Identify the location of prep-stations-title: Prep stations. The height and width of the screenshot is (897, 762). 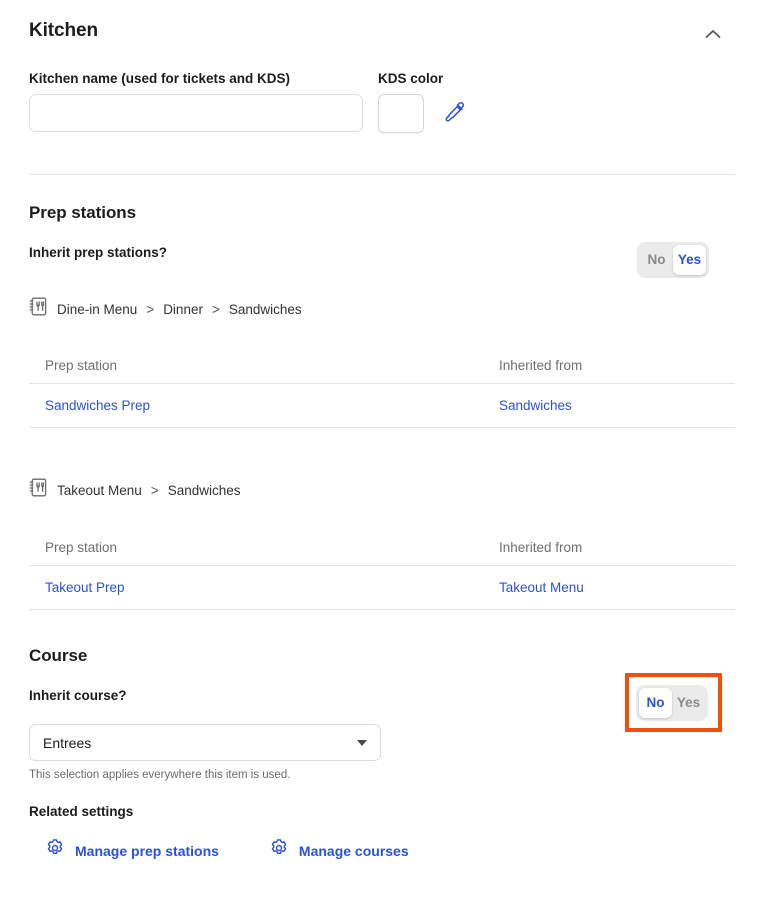
(83, 212).